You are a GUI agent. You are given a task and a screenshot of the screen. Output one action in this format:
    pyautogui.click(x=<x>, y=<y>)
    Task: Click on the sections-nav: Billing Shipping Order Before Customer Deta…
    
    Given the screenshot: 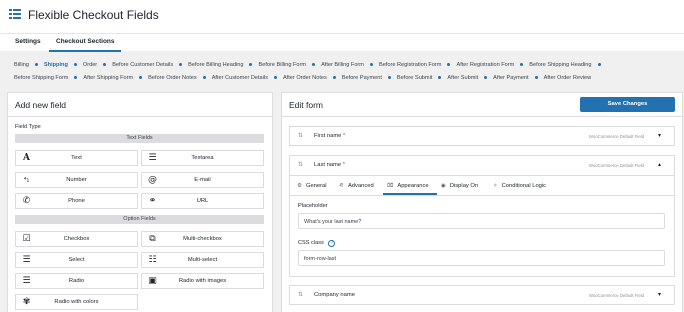 What is the action you would take?
    pyautogui.click(x=344, y=72)
    